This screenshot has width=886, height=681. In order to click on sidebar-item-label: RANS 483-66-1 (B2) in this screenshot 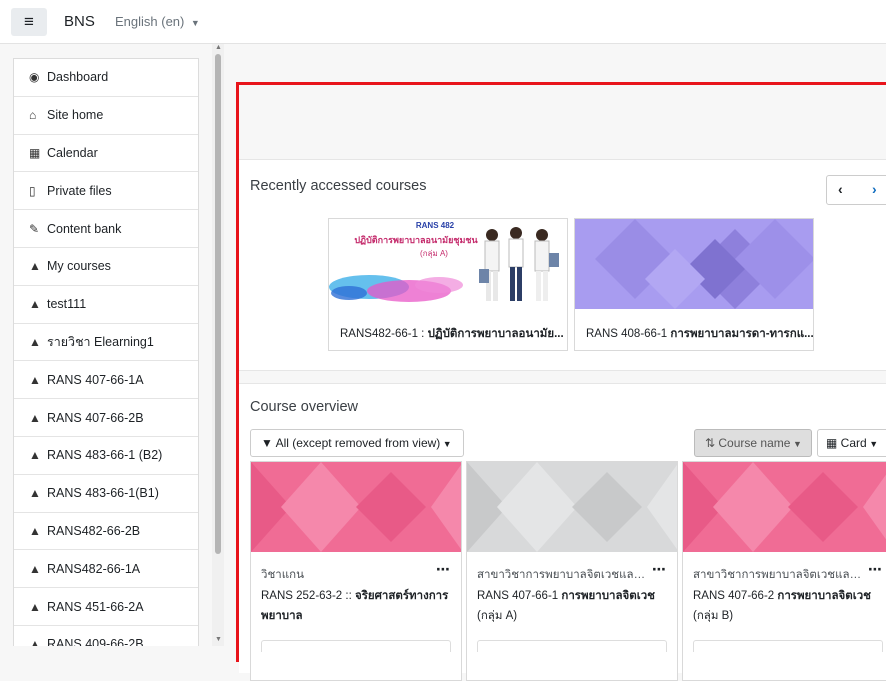, I will do `click(105, 455)`.